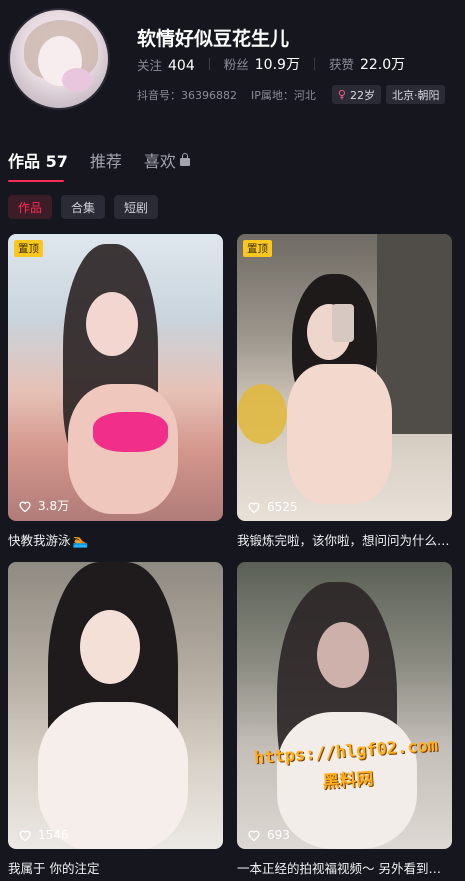  Describe the element at coordinates (282, 507) in the screenshot. I see `like-count-value: 6525` at that location.